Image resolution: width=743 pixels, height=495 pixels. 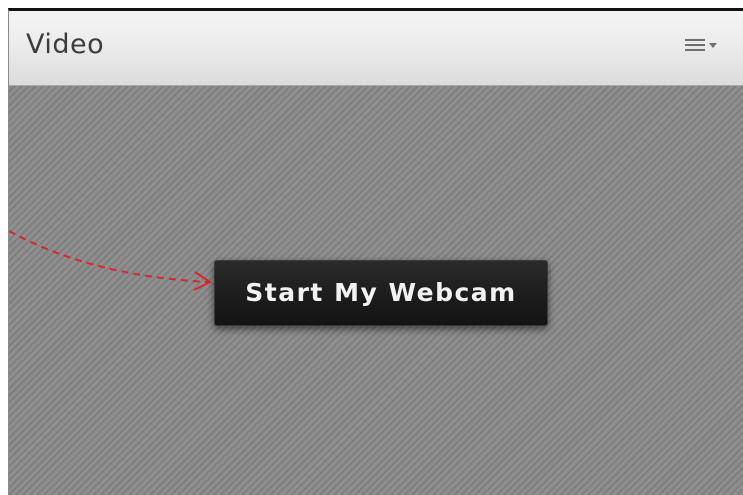 I want to click on pod-title: Video, so click(x=65, y=44).